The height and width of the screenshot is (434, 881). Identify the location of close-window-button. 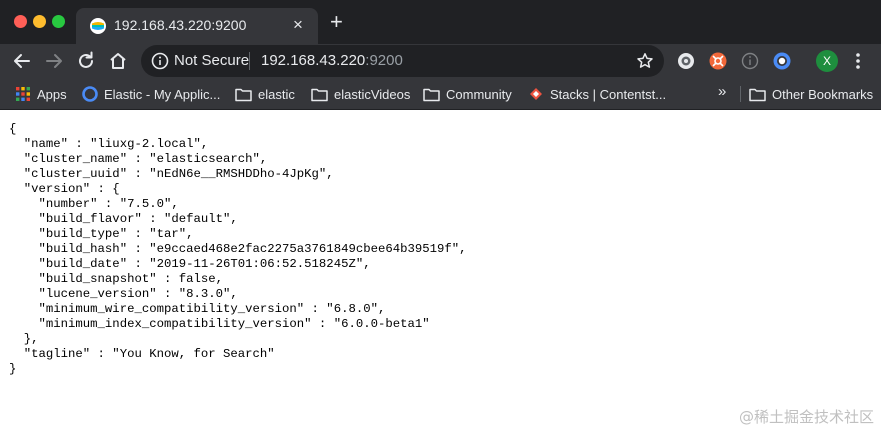
(20, 21).